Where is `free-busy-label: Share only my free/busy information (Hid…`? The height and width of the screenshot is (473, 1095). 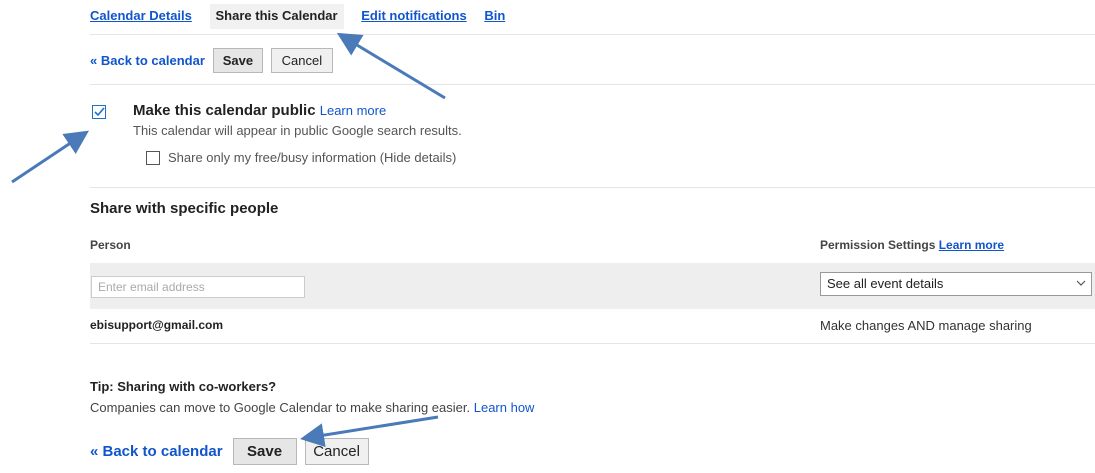
free-busy-label: Share only my free/busy information (Hid… is located at coordinates (312, 157).